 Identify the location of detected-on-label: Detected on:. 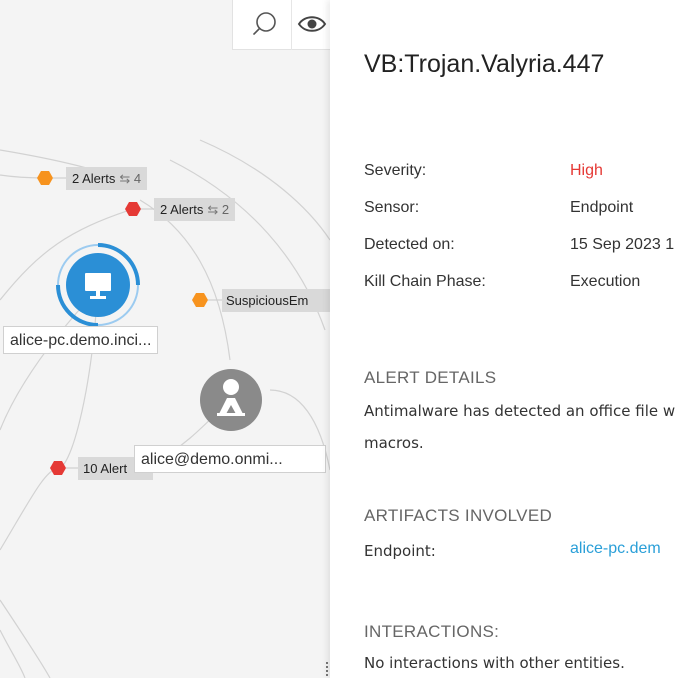
(409, 244).